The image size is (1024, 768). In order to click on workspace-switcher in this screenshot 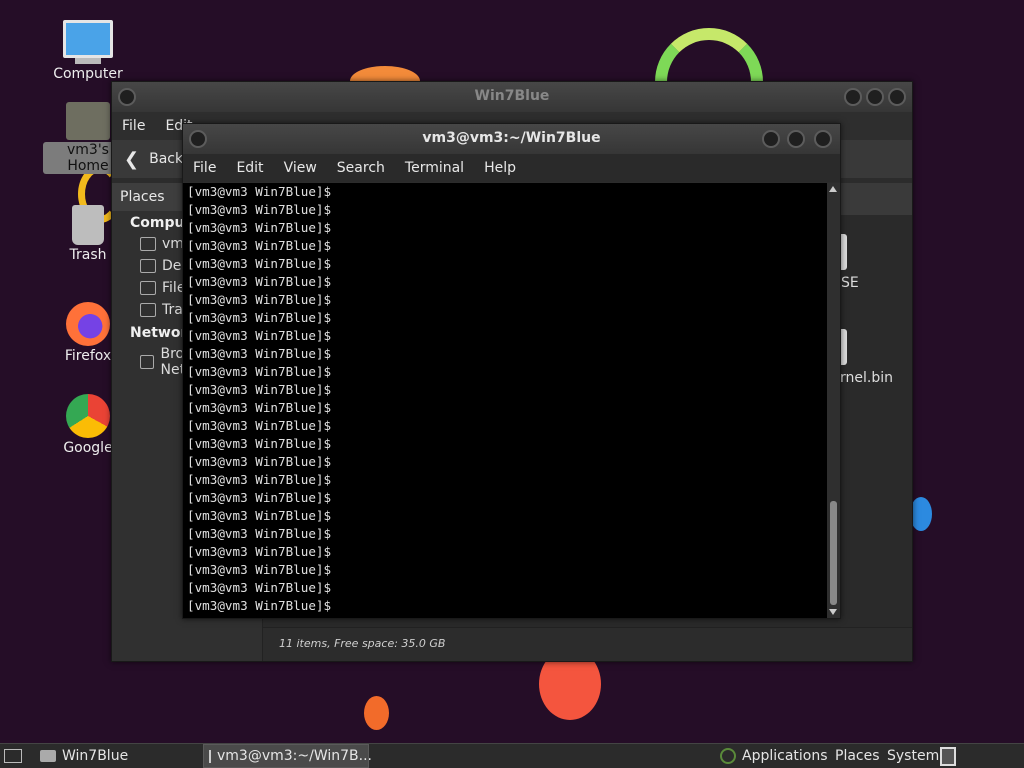, I will do `click(948, 756)`.